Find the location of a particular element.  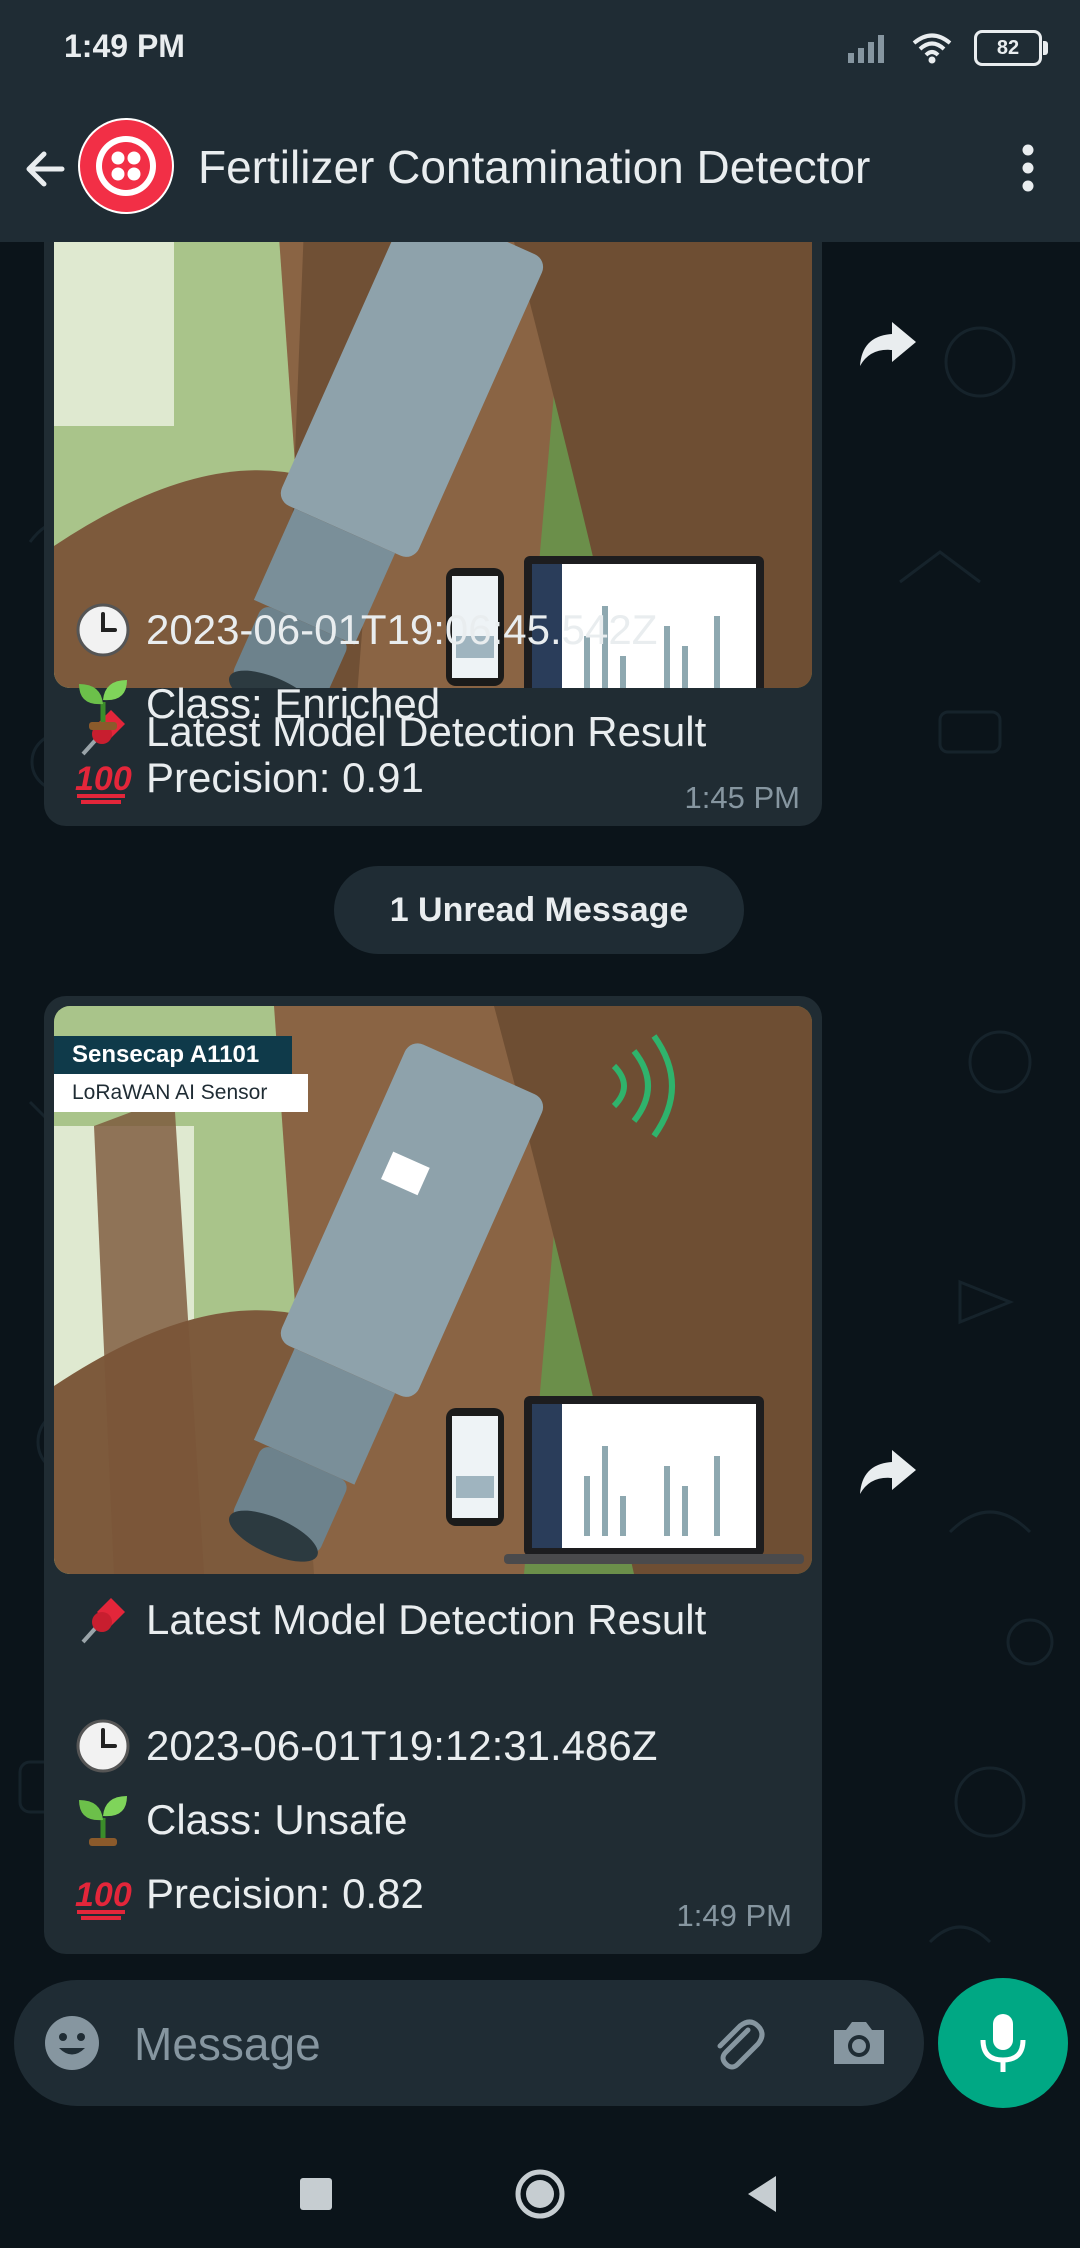

detection-timestamp: 2023-06-01T19:06:45.542Z is located at coordinates (402, 629).